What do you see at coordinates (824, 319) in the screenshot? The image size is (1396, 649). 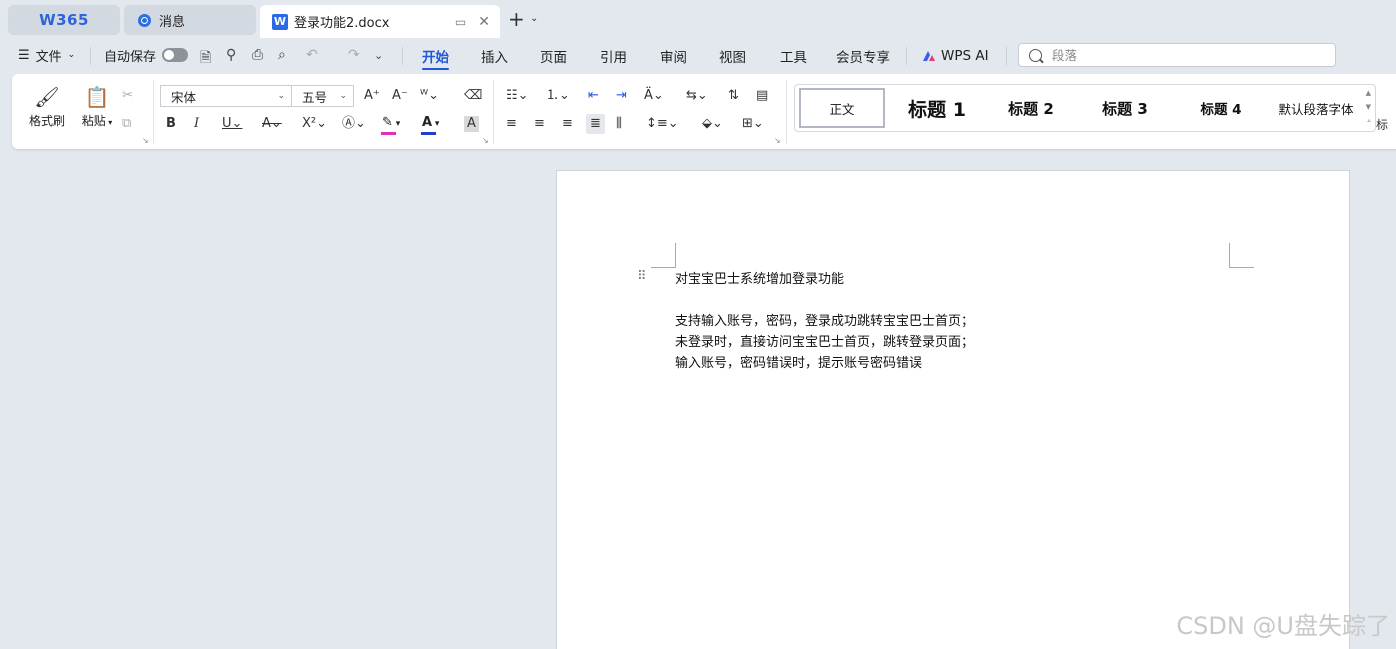 I see `doc-paragraph: 支持输入账号，密码，登录成功跳转宝宝巴士首页；` at bounding box center [824, 319].